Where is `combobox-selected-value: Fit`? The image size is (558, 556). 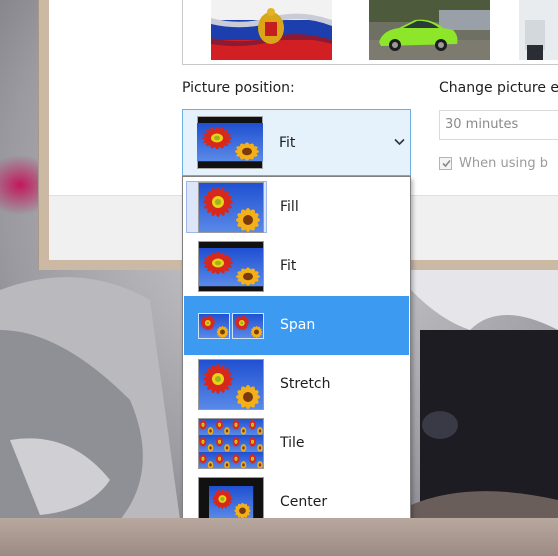
combobox-selected-value: Fit is located at coordinates (287, 143).